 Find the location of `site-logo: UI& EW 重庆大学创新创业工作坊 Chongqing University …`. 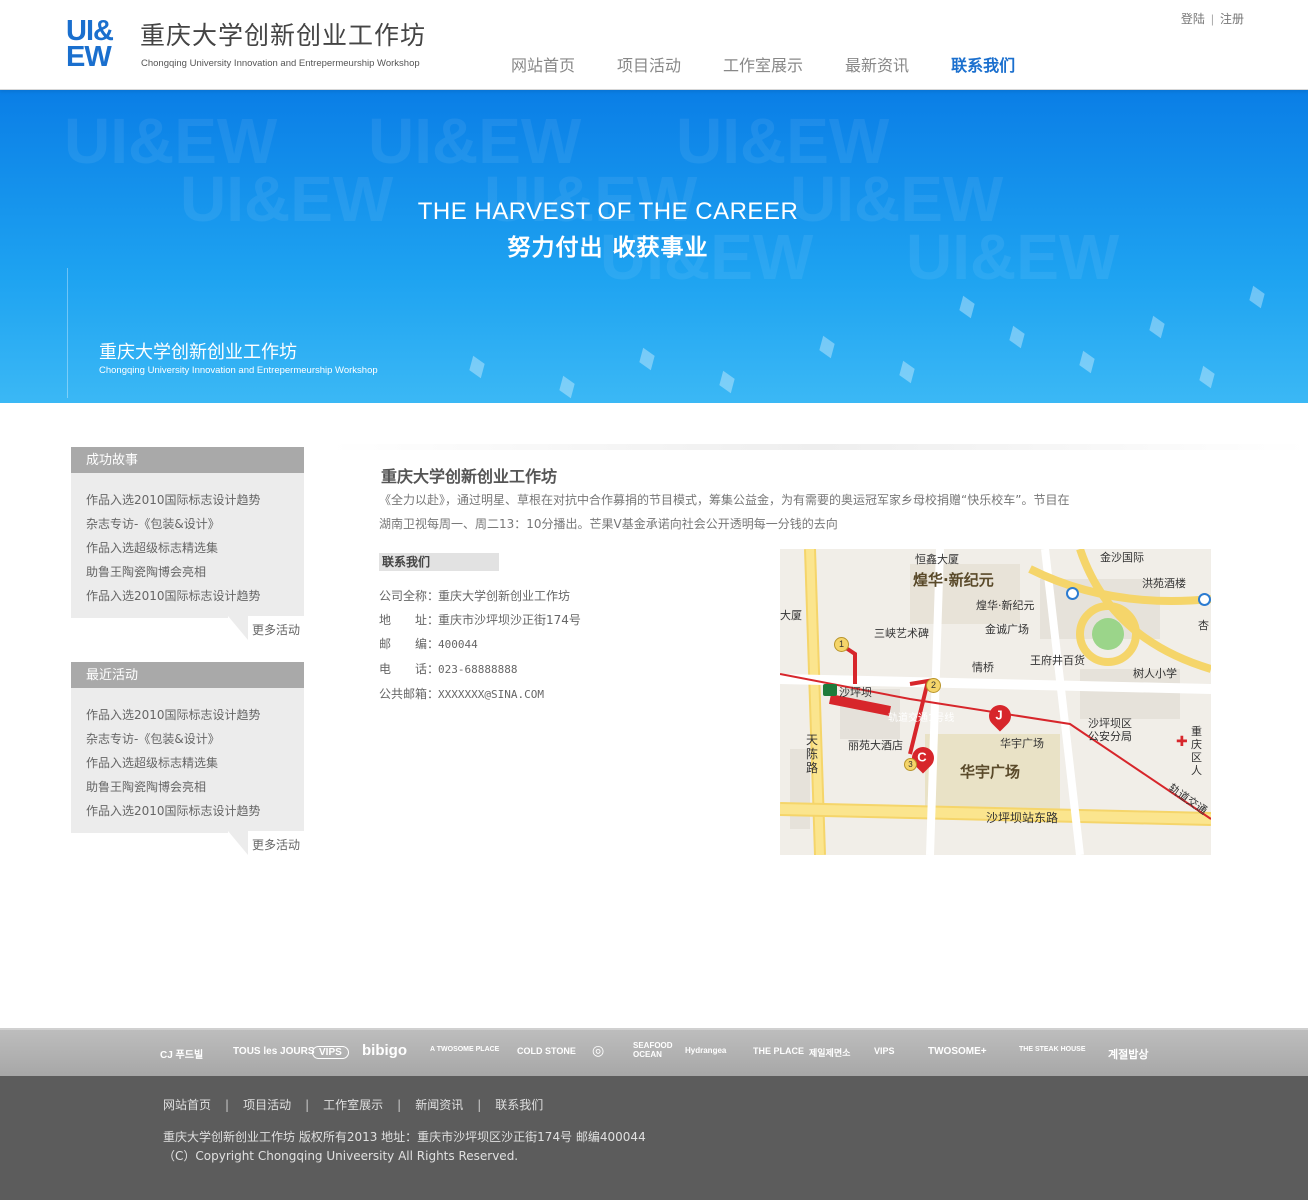

site-logo: UI& EW 重庆大学创新创业工作坊 Chongqing University … is located at coordinates (266, 44).